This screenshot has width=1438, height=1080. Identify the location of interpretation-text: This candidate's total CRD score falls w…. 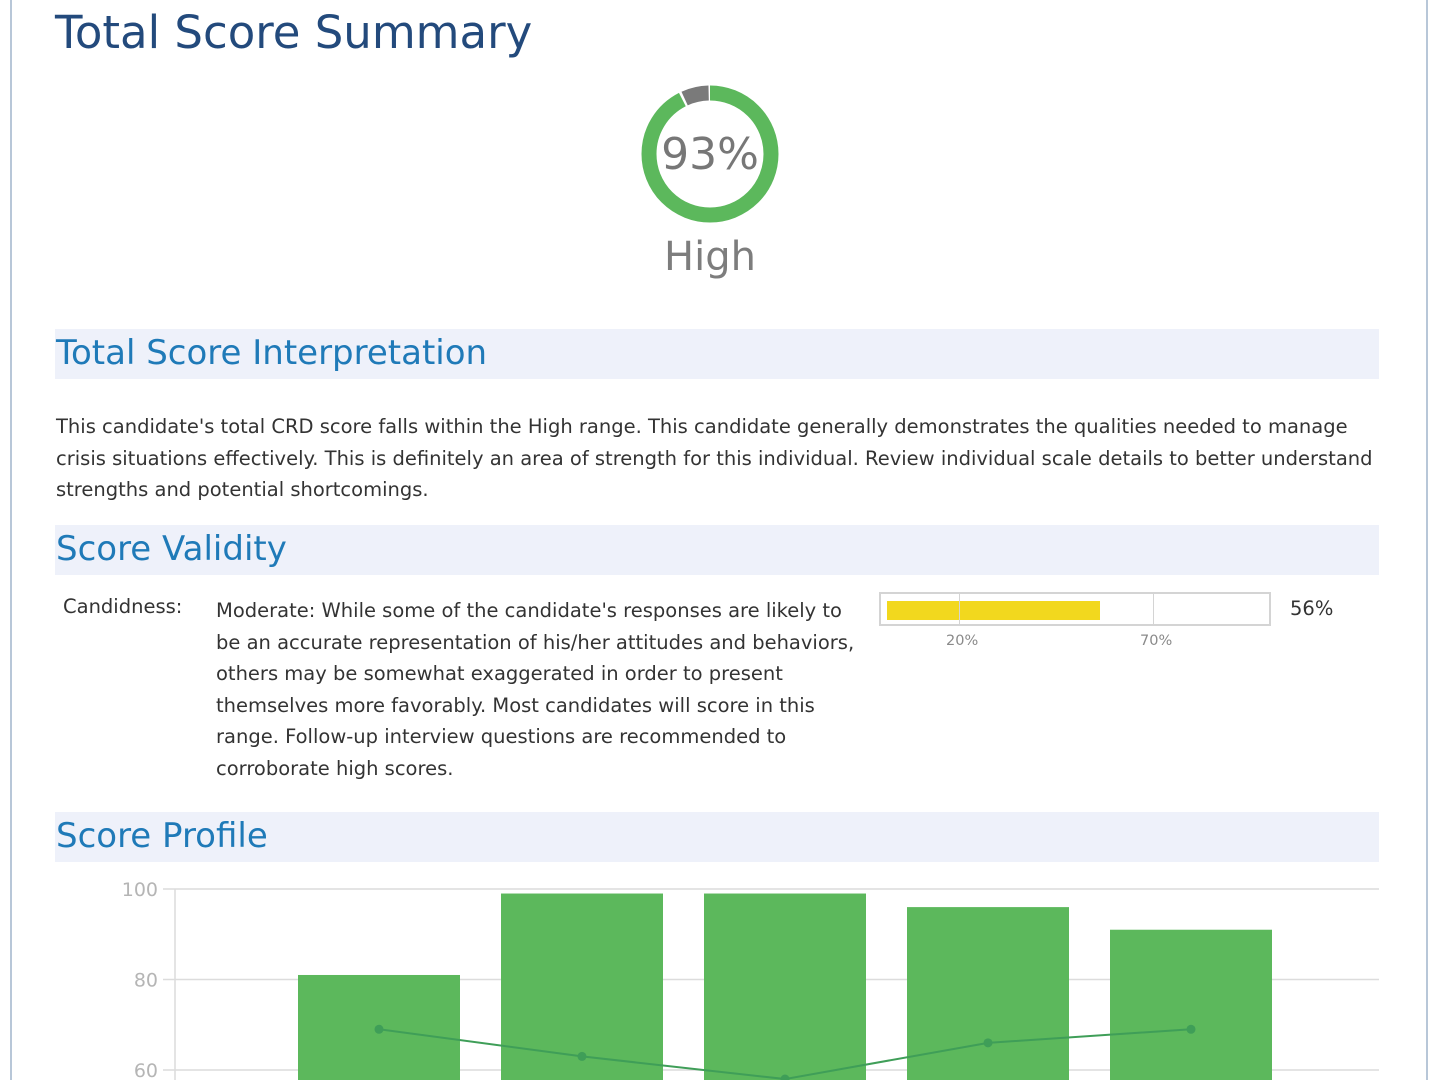
(714, 458).